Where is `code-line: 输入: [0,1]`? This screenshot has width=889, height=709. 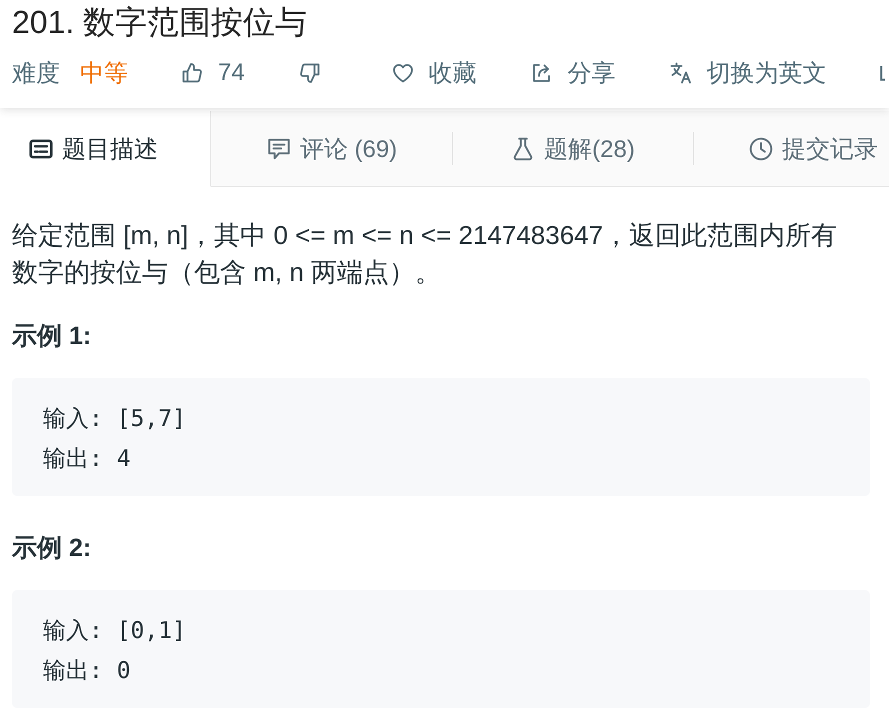
code-line: 输入: [0,1] is located at coordinates (115, 631).